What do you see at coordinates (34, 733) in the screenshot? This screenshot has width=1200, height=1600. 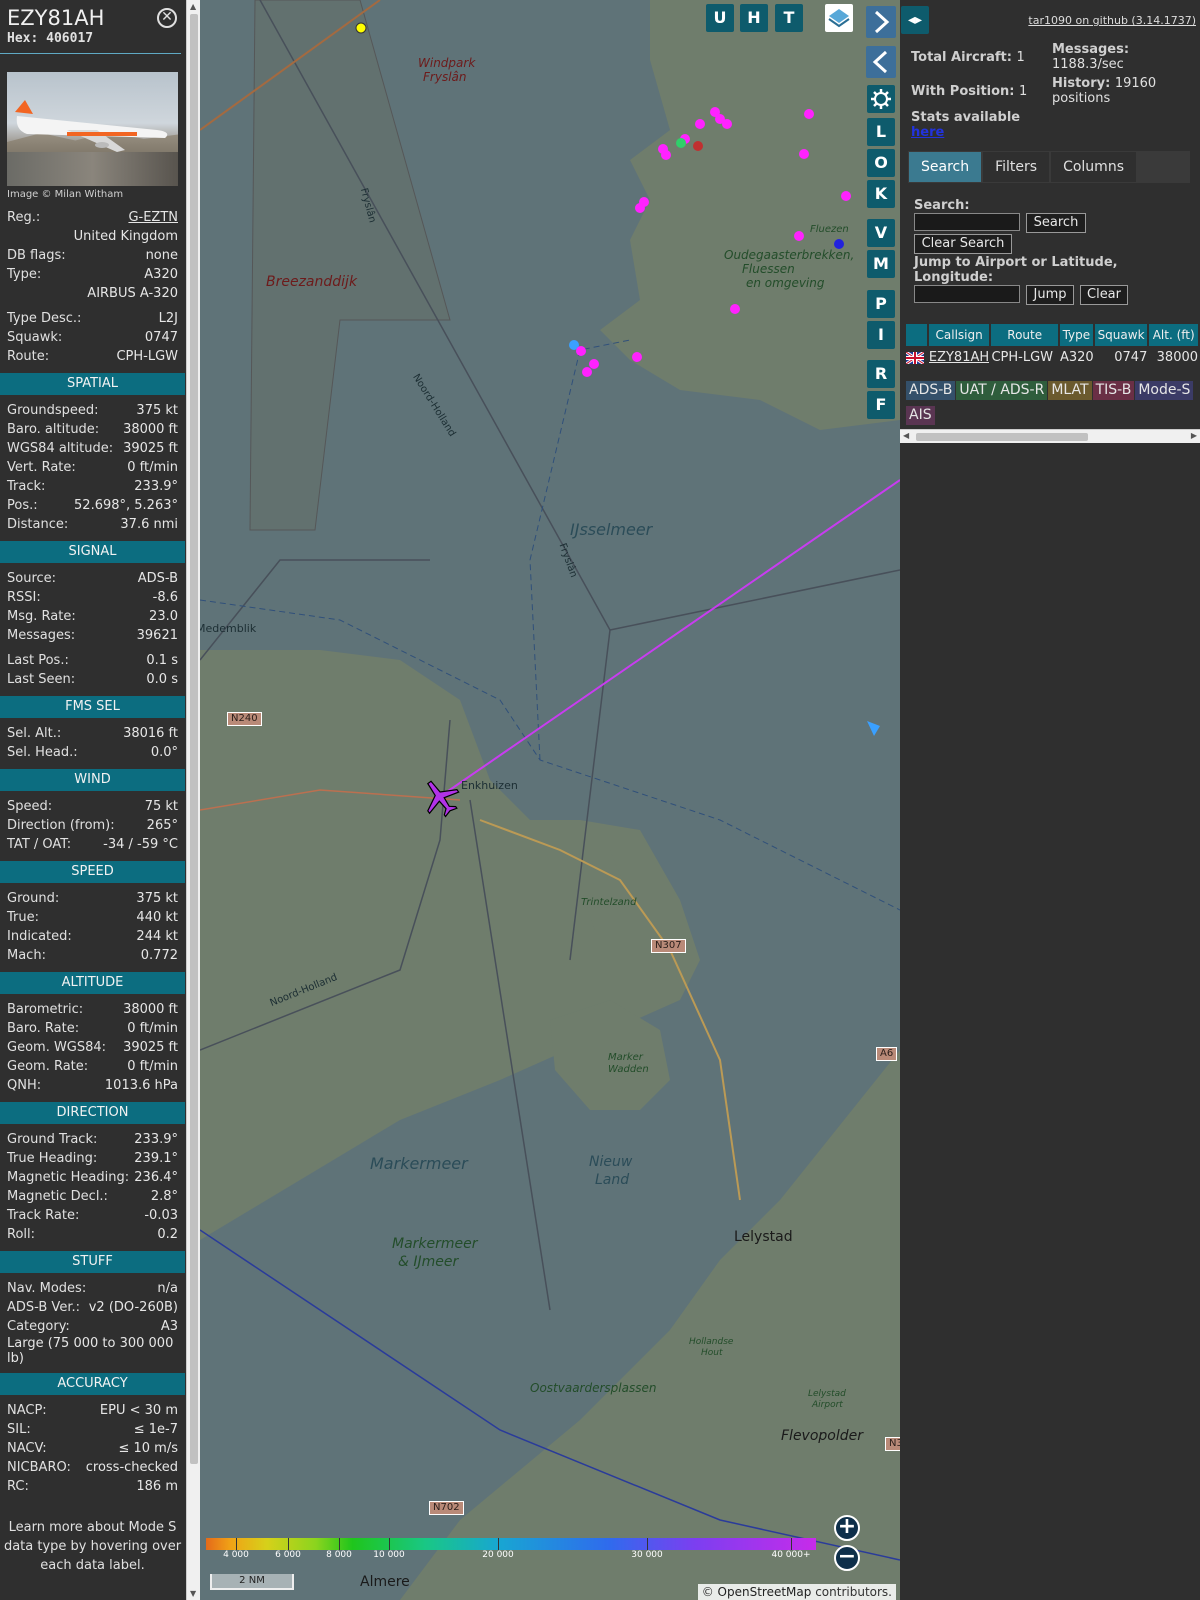 I see `info-row-label: Sel. Alt.:` at bounding box center [34, 733].